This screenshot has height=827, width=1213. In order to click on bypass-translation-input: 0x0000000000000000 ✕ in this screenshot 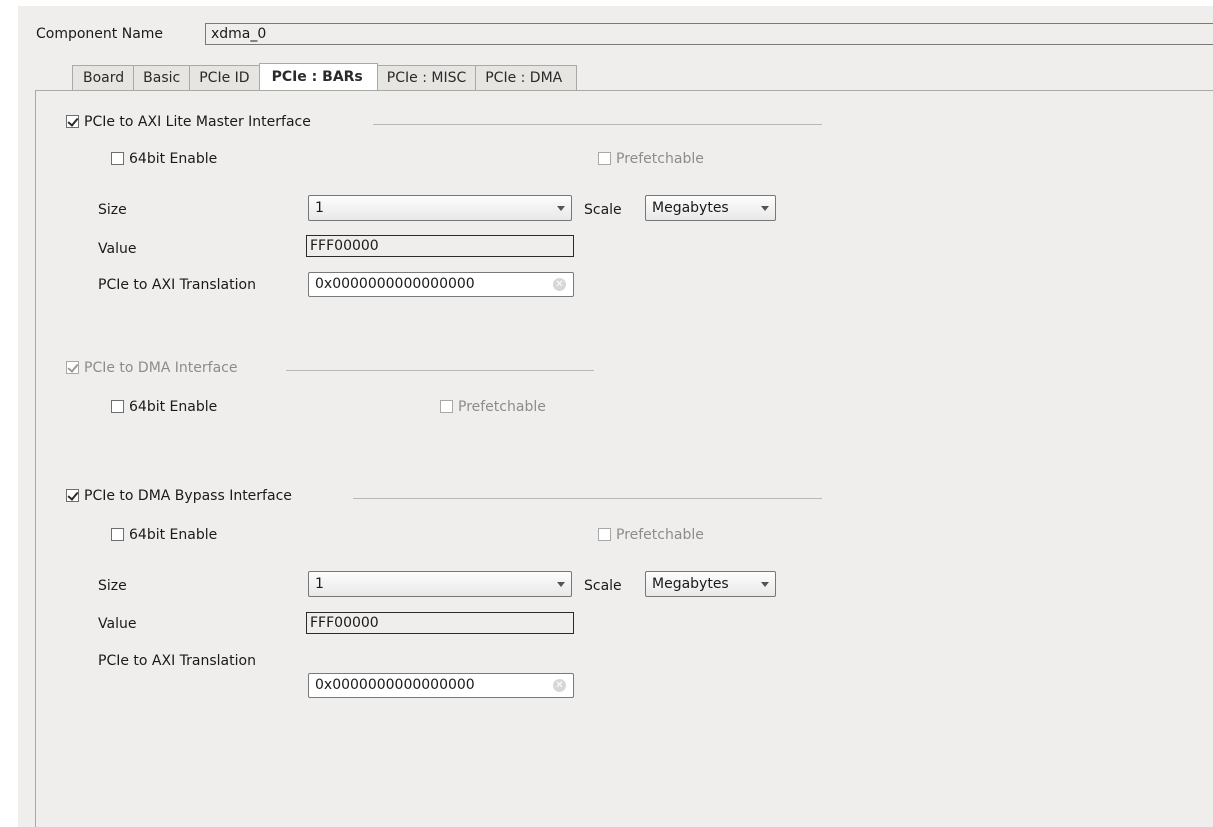, I will do `click(441, 685)`.